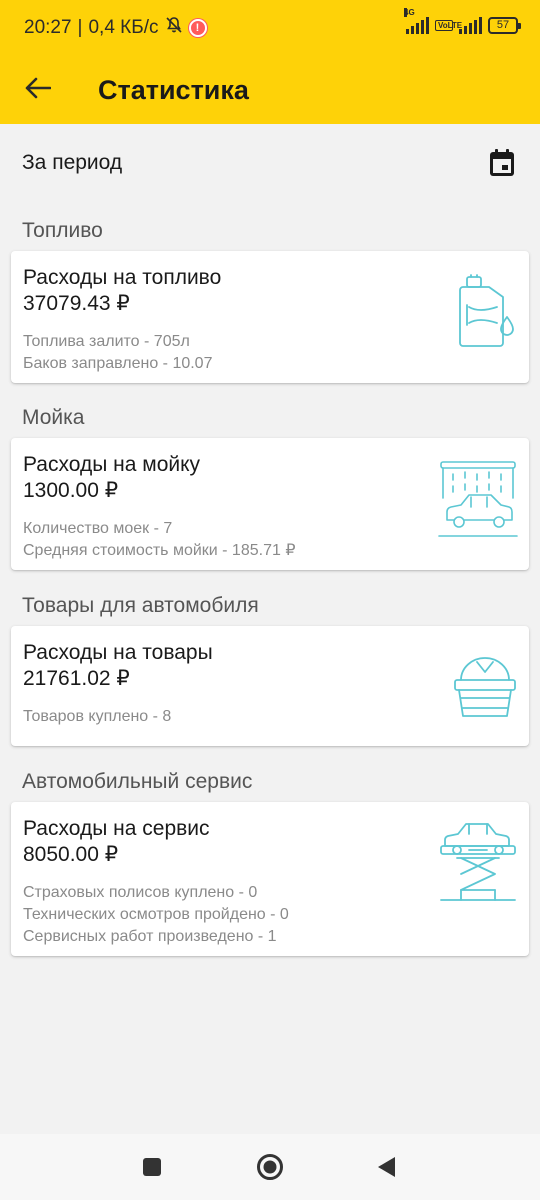 The image size is (540, 1200). I want to click on car-lift-icon, so click(478, 864).